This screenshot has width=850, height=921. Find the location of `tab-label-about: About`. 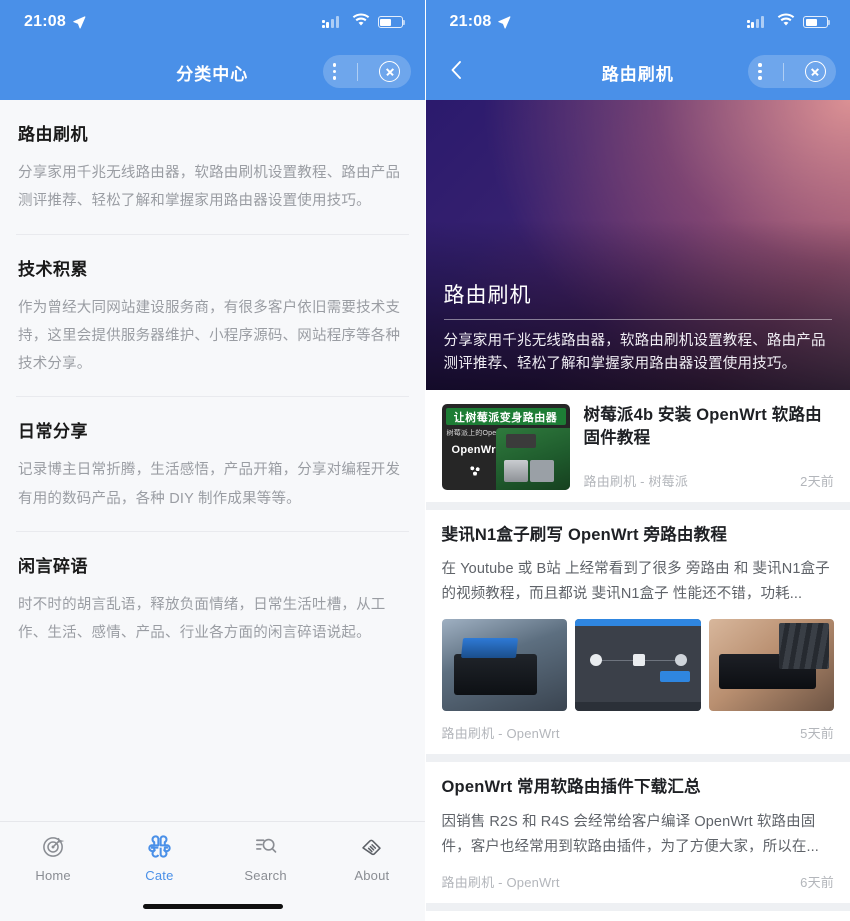

tab-label-about: About is located at coordinates (372, 875).